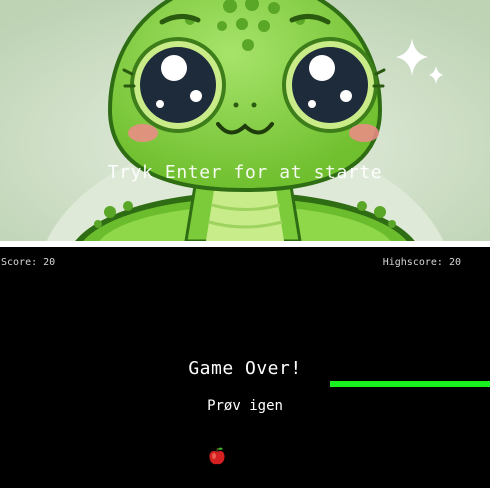 This screenshot has height=488, width=490. What do you see at coordinates (245, 172) in the screenshot?
I see `start-prompt: Tryk Enter for at starte` at bounding box center [245, 172].